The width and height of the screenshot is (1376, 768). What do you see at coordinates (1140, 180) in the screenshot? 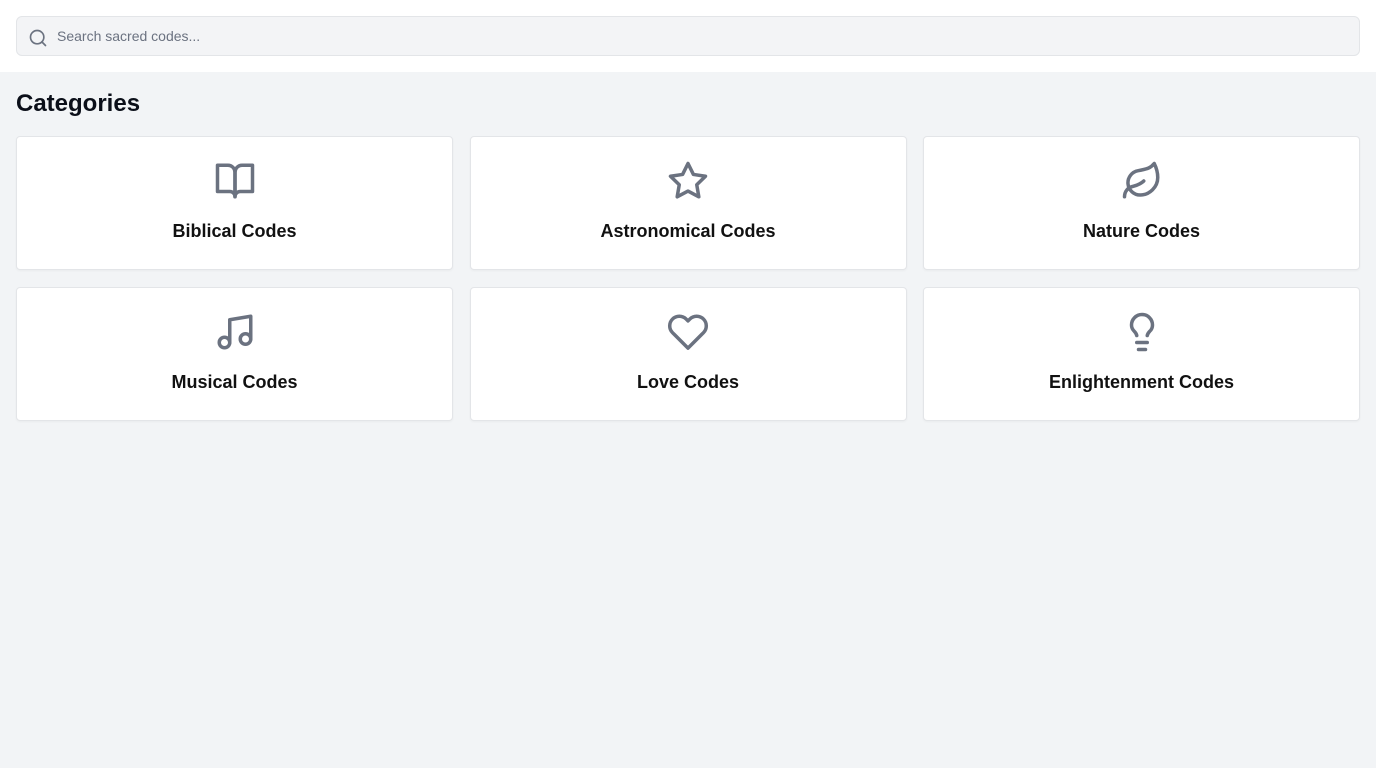
I see `leaf-icon` at bounding box center [1140, 180].